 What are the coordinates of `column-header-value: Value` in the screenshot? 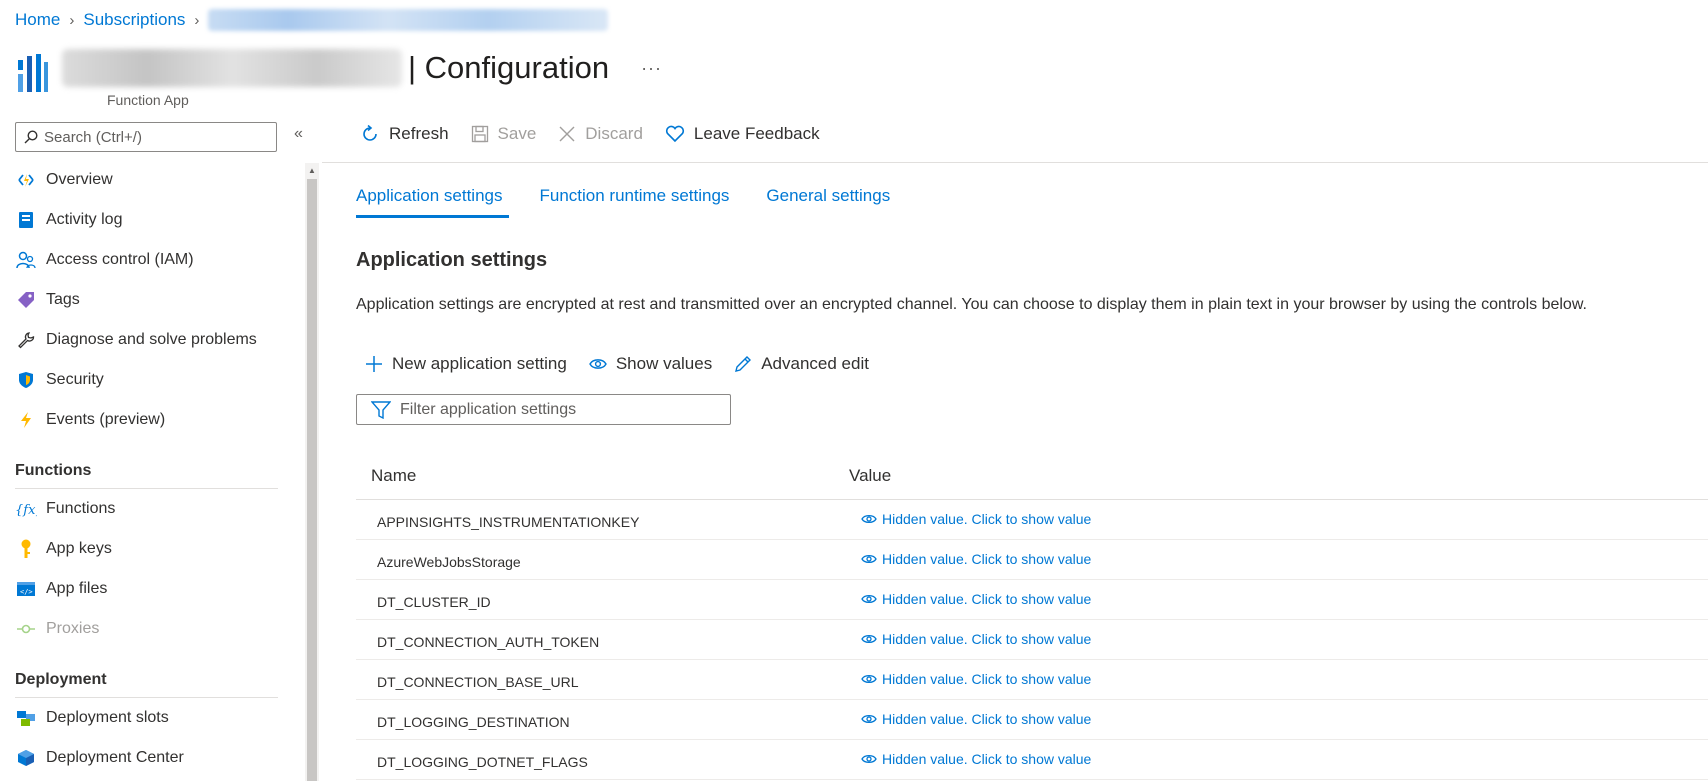 It's located at (870, 476).